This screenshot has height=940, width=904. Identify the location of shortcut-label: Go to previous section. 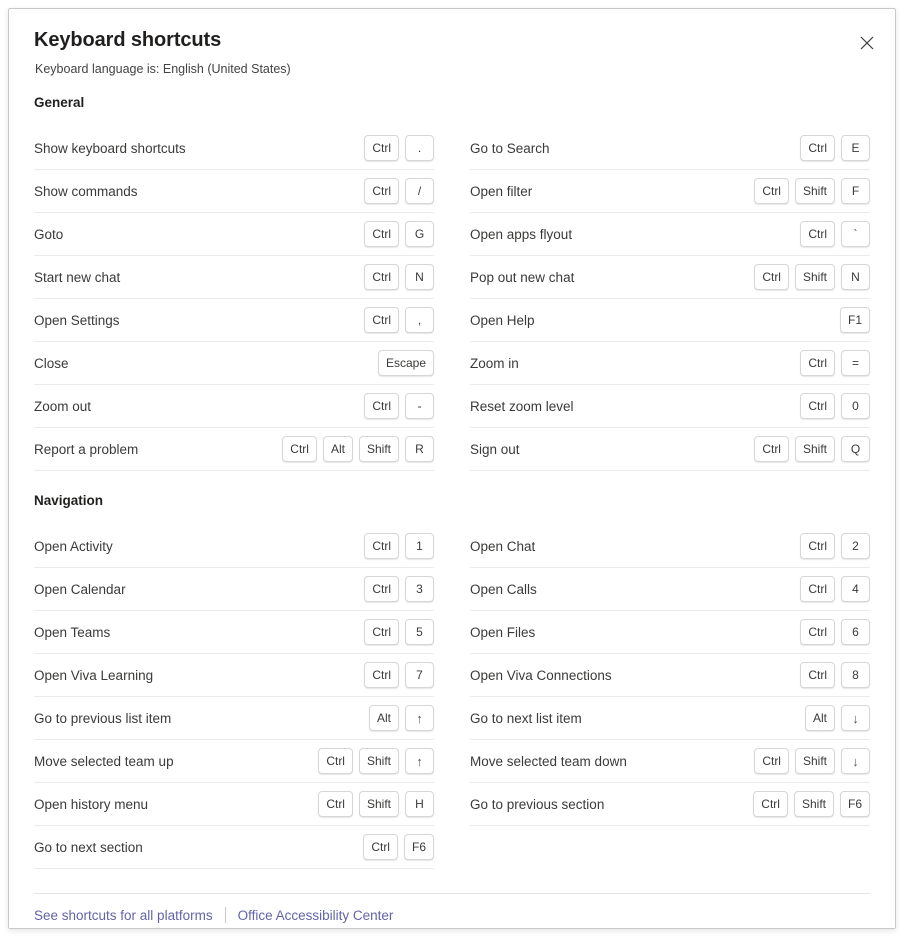
(537, 804).